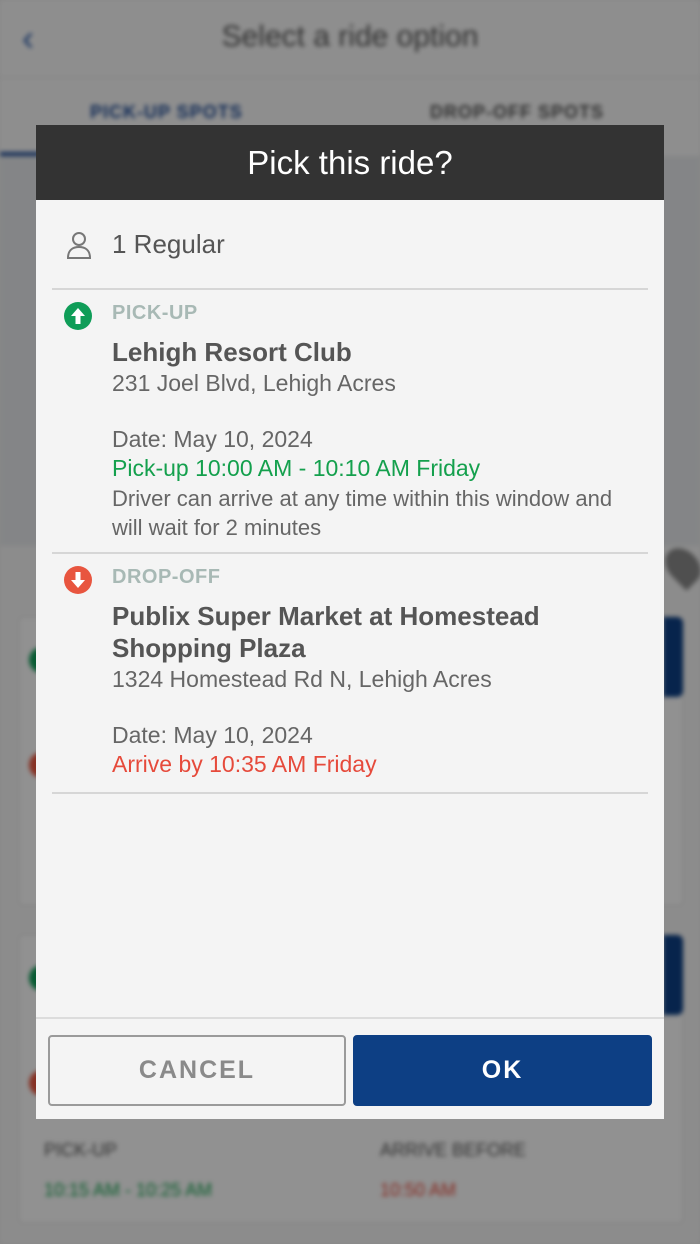  I want to click on dropoff-address: 1324 Homestead Rd N, Lehigh Acres, so click(302, 679).